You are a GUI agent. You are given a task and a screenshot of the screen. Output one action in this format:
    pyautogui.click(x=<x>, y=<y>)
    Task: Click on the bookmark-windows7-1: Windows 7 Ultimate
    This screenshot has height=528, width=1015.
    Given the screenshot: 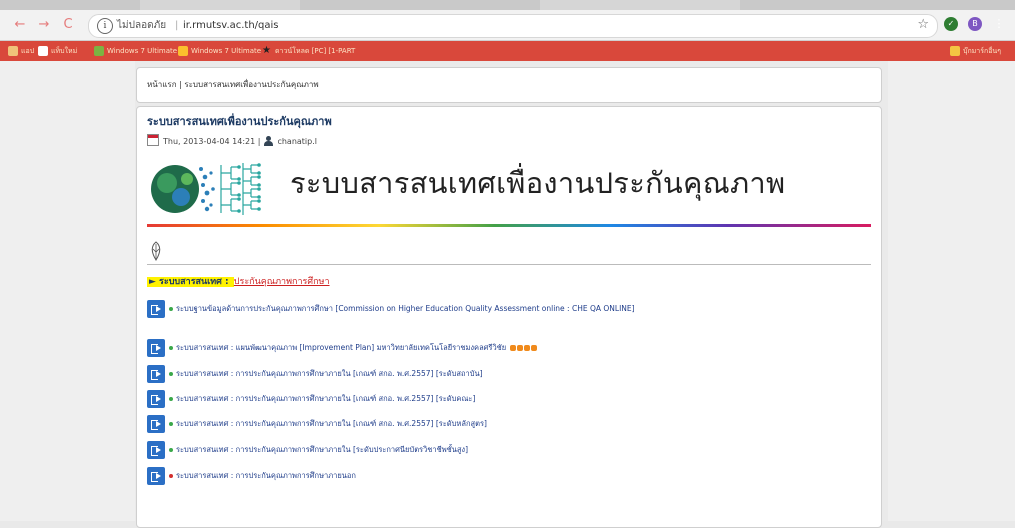 What is the action you would take?
    pyautogui.click(x=135, y=51)
    